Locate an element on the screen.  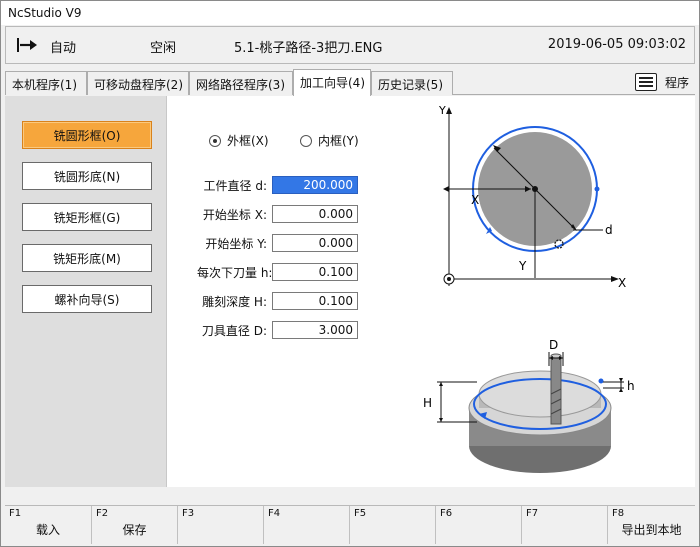
y-axis-arrow-icon is located at coordinates (449, 110).